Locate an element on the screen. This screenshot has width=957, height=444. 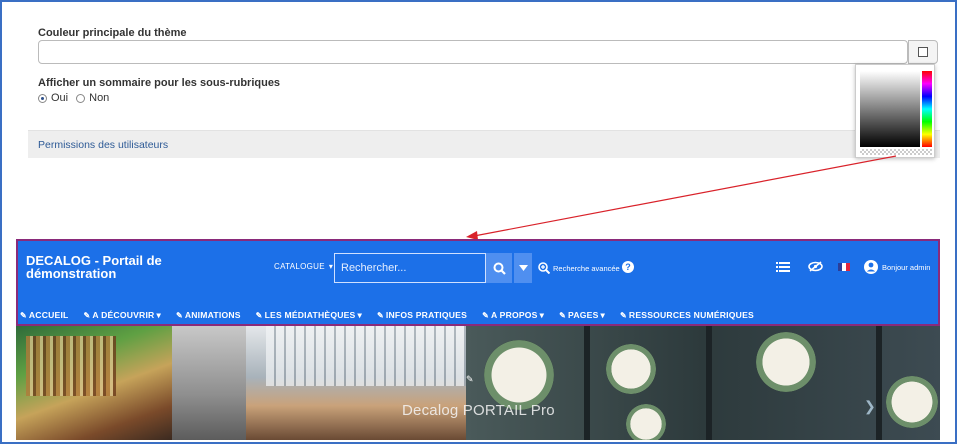
nav-accueil: ✎ ACCUEIL is located at coordinates (44, 315).